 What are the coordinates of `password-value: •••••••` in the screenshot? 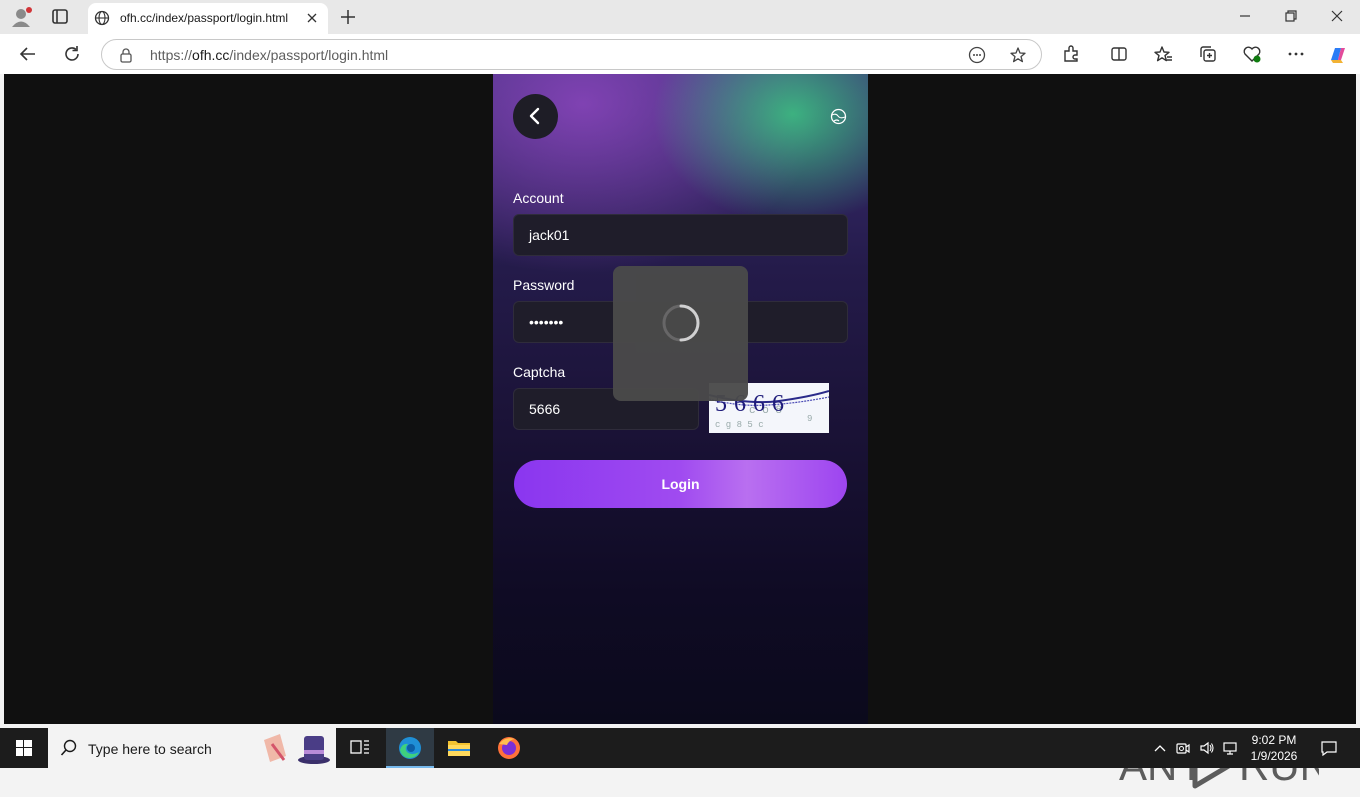 It's located at (546, 322).